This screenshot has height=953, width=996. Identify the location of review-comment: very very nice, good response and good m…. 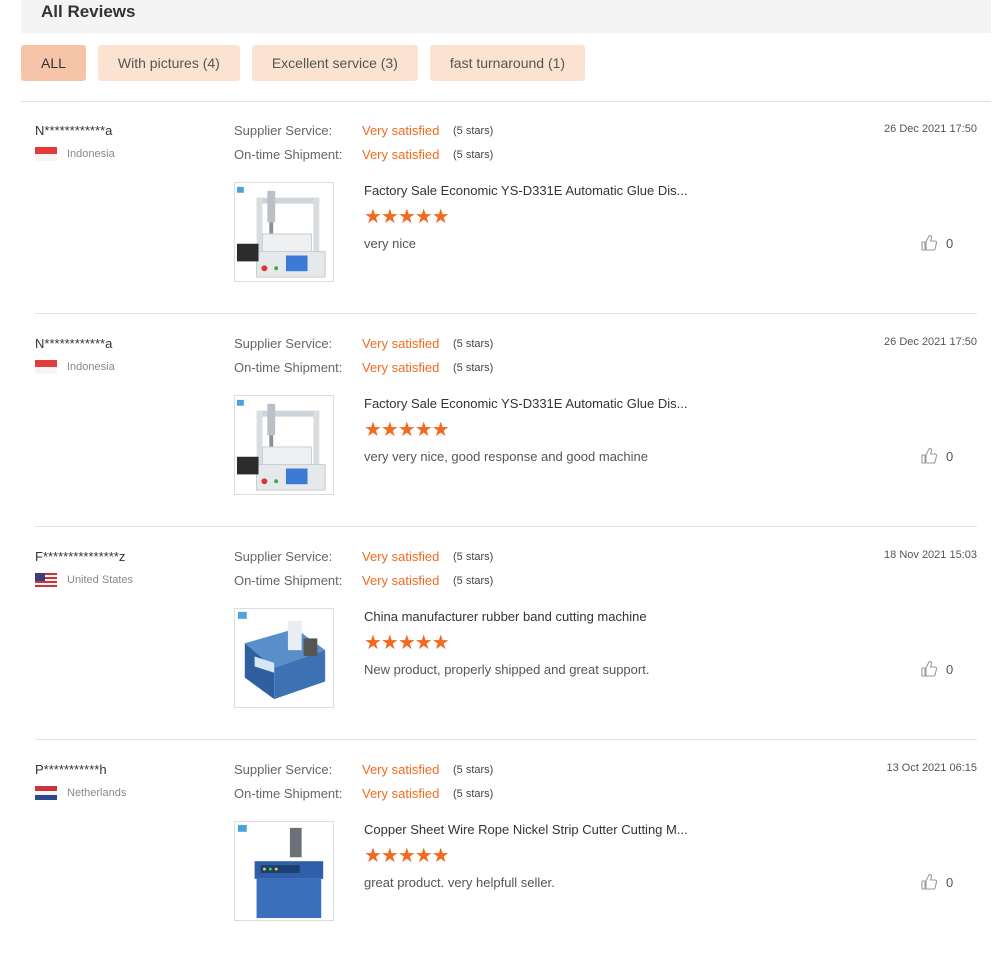
(506, 456).